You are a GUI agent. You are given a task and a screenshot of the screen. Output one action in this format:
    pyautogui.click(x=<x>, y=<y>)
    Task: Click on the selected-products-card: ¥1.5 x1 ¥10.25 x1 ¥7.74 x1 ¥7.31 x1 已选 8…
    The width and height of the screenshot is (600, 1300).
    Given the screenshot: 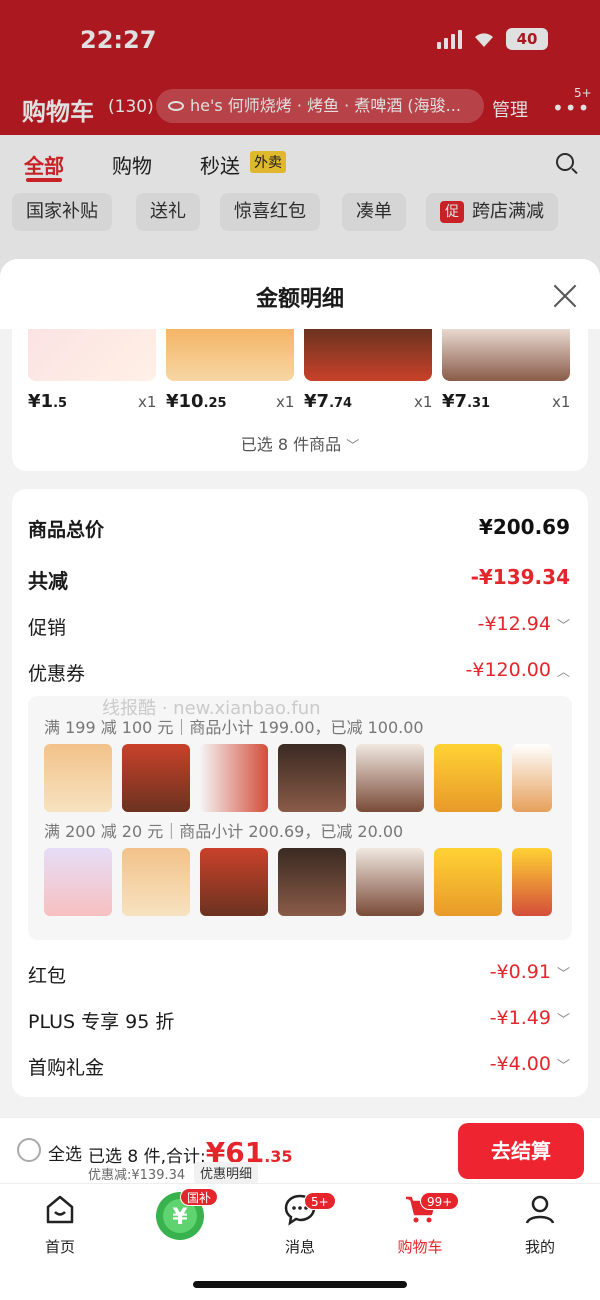 What is the action you would take?
    pyautogui.click(x=300, y=400)
    